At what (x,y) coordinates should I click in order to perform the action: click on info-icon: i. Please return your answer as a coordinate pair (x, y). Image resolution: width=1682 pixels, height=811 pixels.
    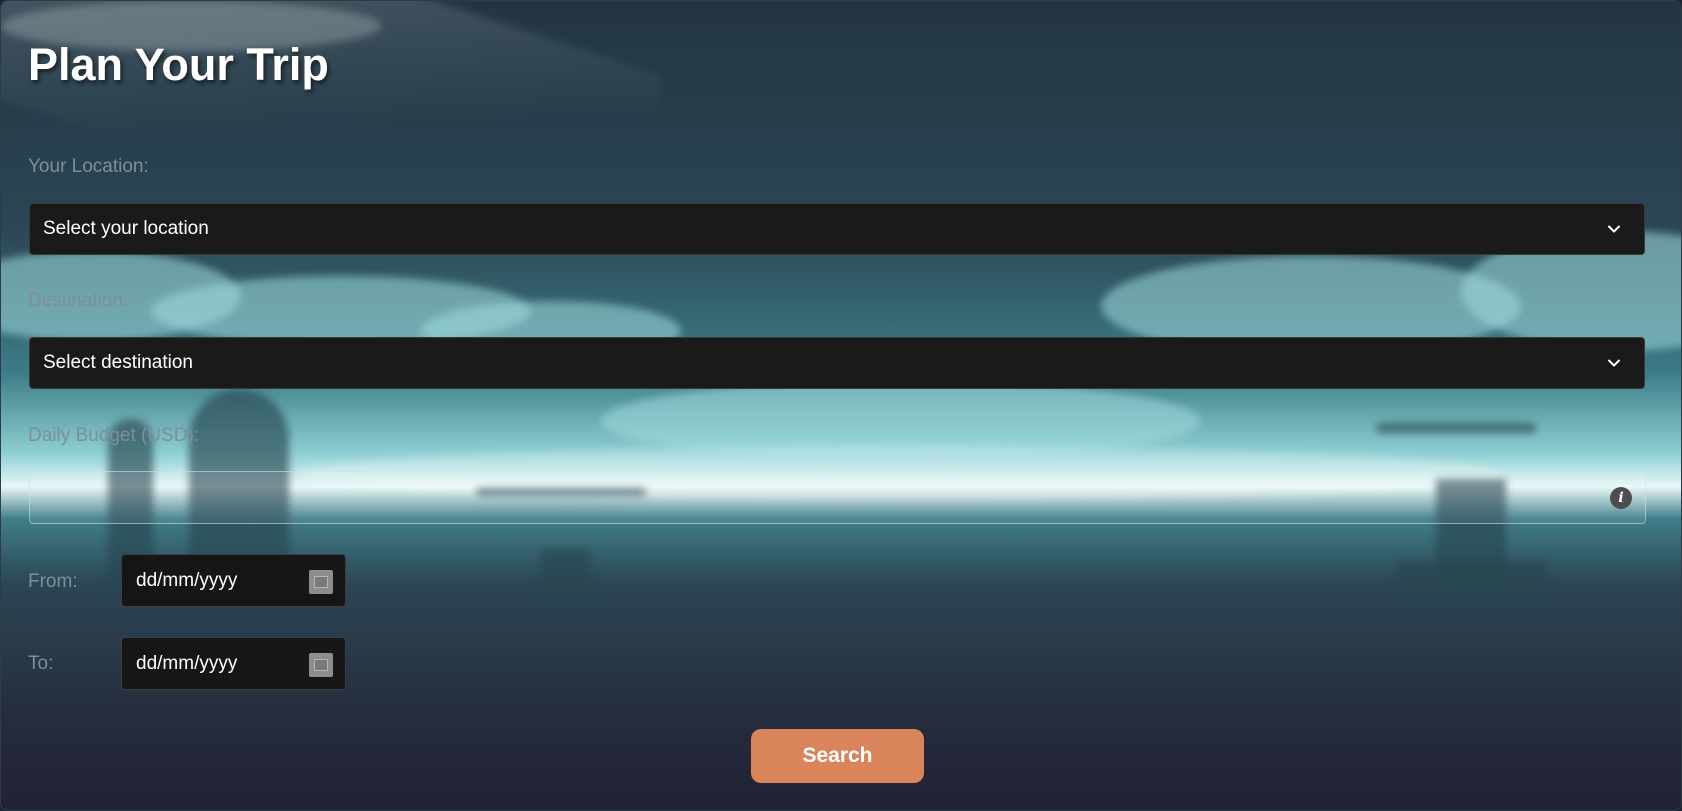
    Looking at the image, I should click on (1621, 498).